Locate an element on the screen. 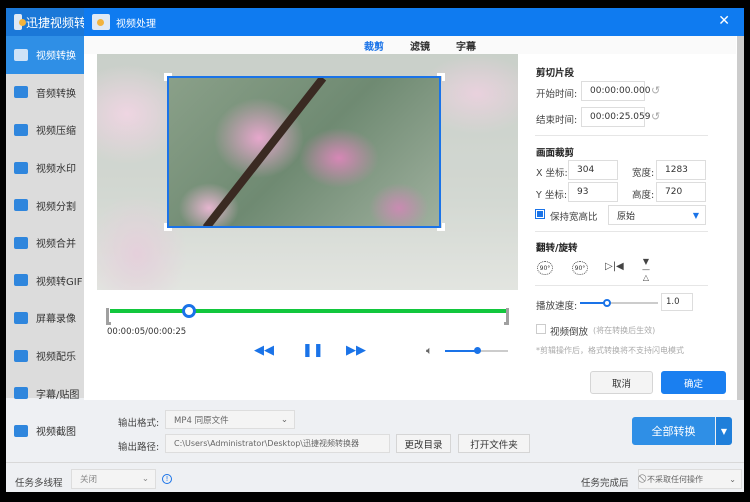 This screenshot has width=750, height=502. output-path-label: 输出路径: is located at coordinates (139, 447).